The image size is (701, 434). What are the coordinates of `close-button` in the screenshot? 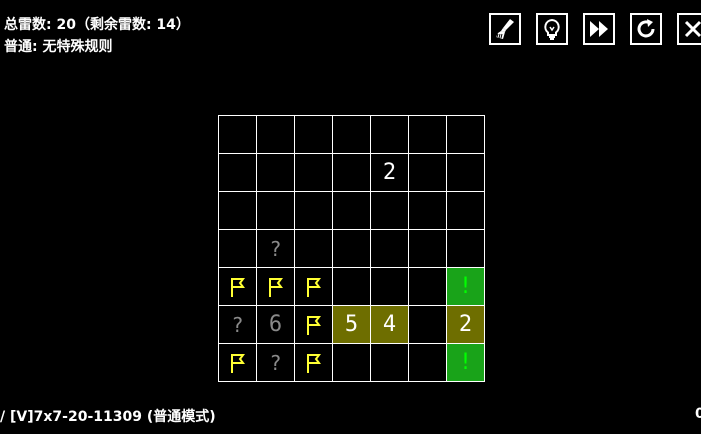 It's located at (689, 29).